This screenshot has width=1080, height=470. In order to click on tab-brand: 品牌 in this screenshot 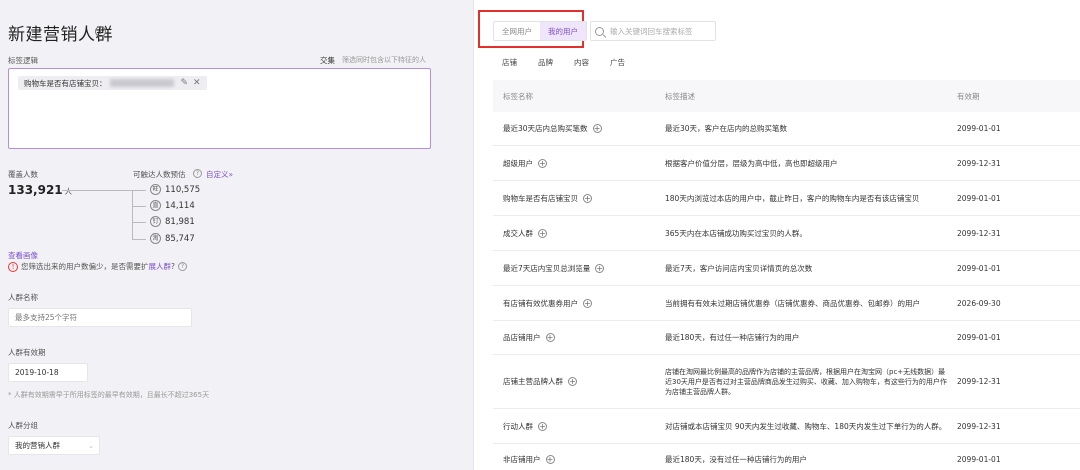, I will do `click(545, 62)`.